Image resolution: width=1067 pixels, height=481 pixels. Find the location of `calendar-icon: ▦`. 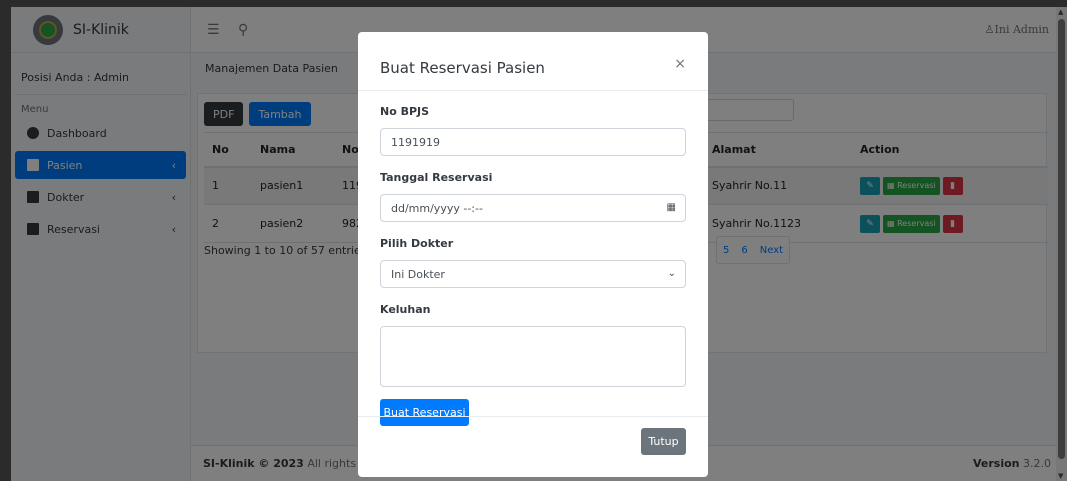

calendar-icon: ▦ is located at coordinates (671, 207).